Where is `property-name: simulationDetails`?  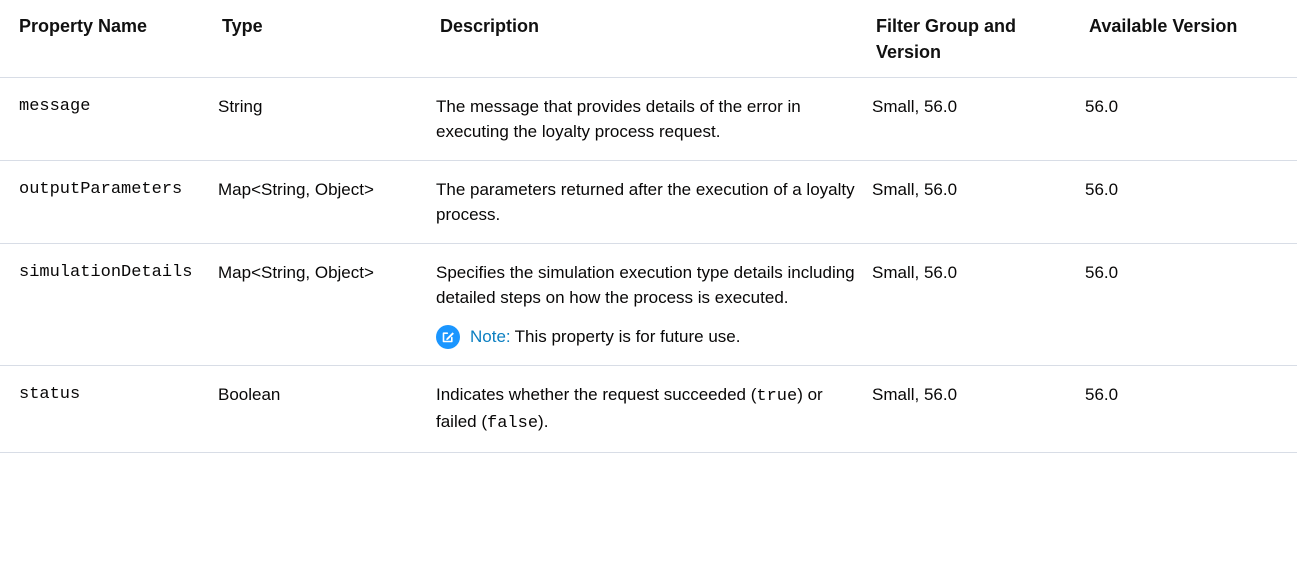
property-name: simulationDetails is located at coordinates (107, 304).